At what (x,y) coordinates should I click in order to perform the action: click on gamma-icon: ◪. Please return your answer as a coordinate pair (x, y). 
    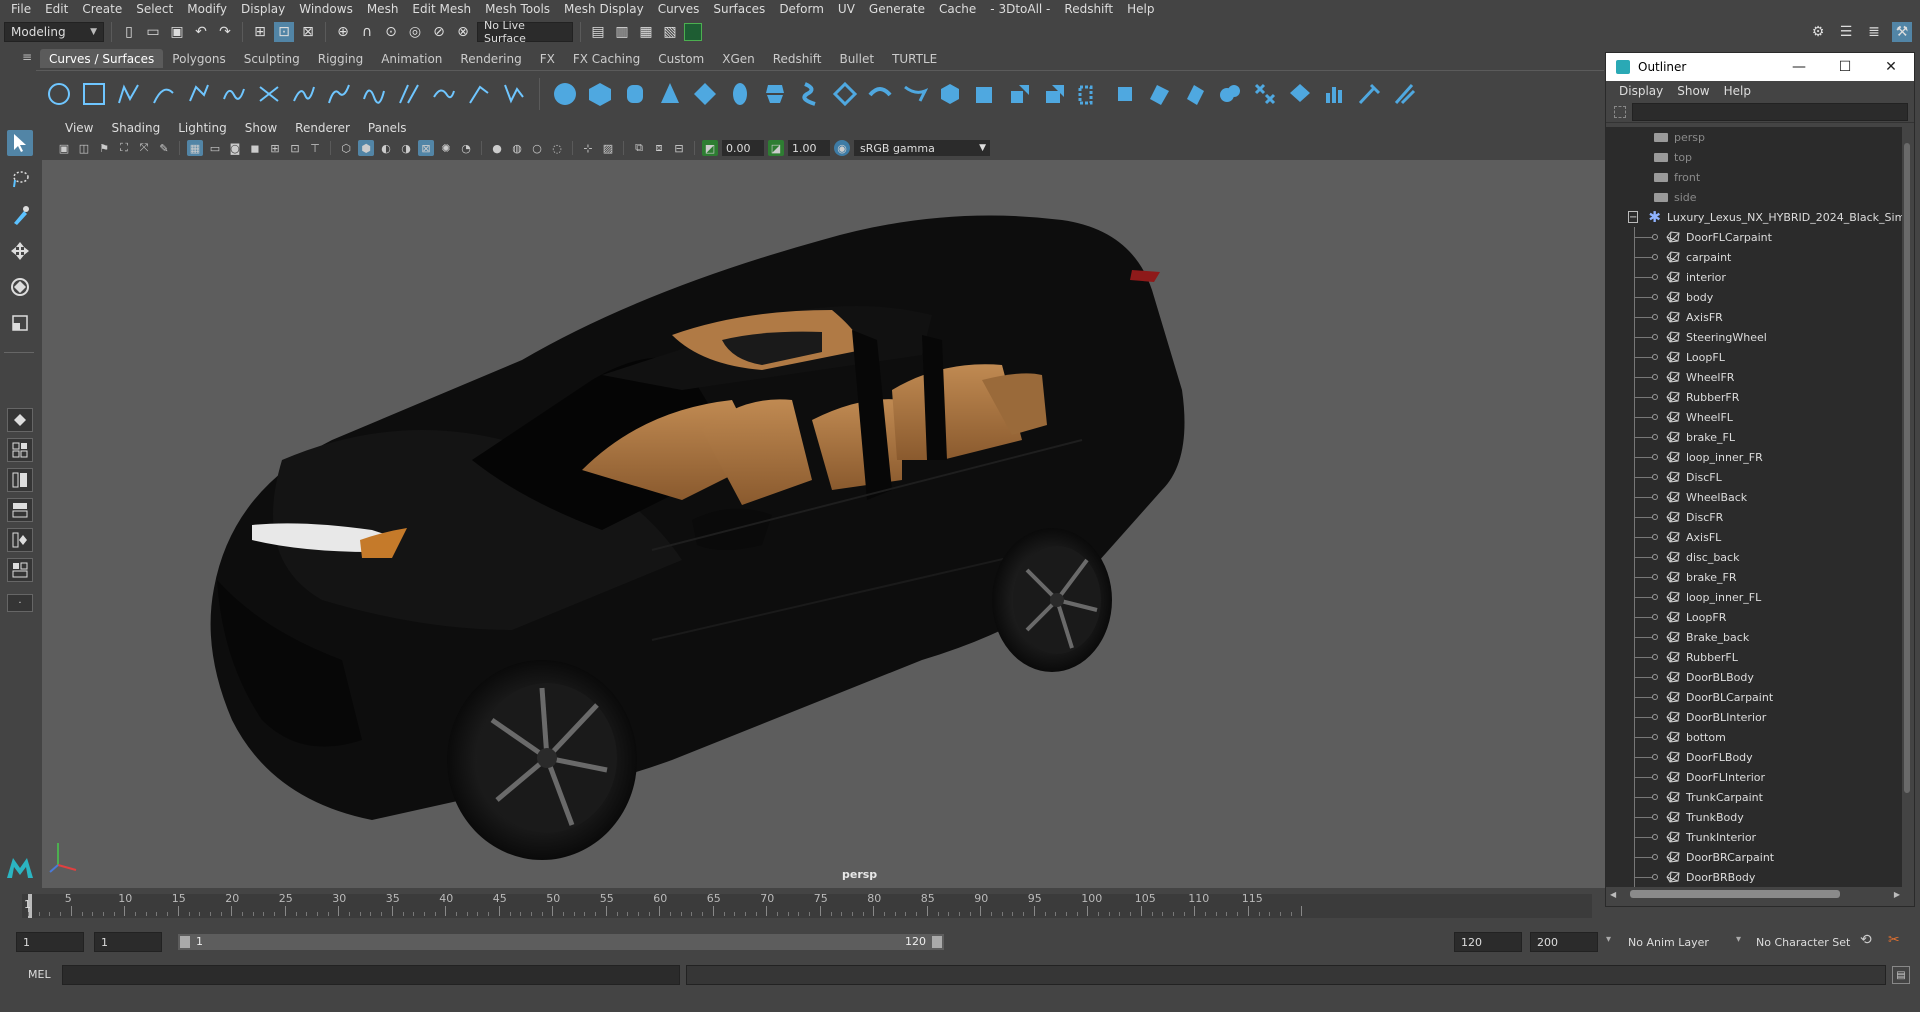
    Looking at the image, I should click on (776, 148).